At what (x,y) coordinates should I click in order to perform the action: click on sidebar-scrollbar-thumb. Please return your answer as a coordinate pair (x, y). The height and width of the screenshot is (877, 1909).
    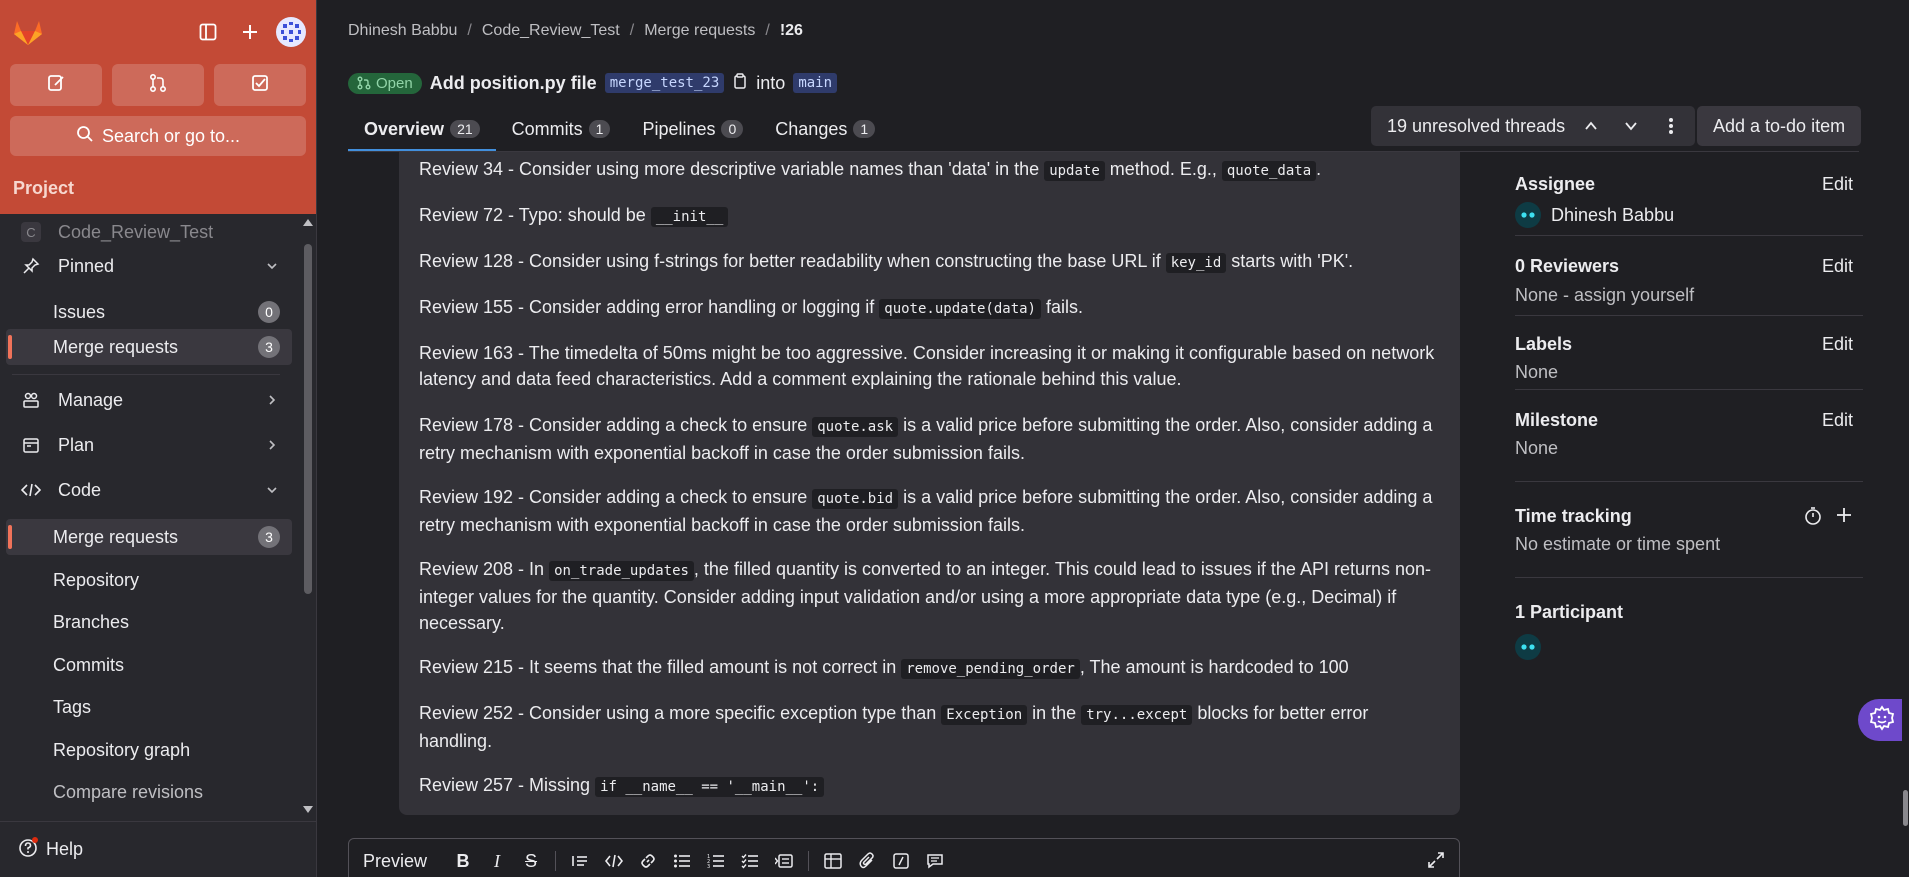
    Looking at the image, I should click on (308, 419).